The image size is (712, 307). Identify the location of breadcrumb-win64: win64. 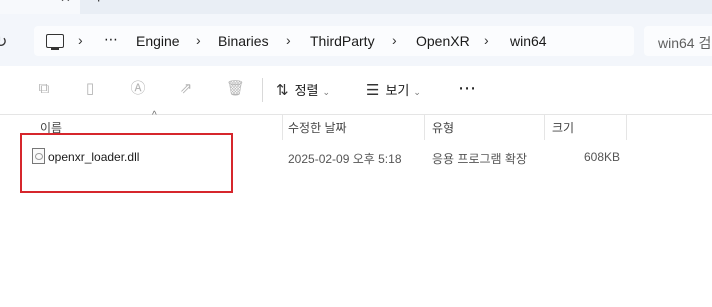
(528, 41).